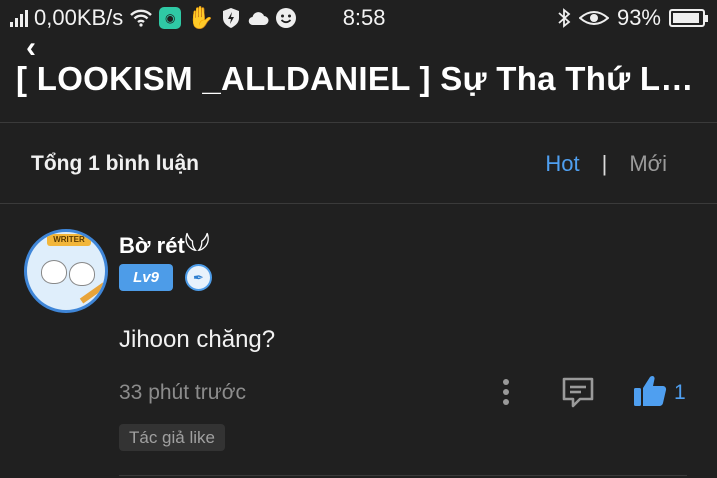 This screenshot has width=717, height=478. I want to click on comment-count: Tổng 1 bình luận, so click(115, 163).